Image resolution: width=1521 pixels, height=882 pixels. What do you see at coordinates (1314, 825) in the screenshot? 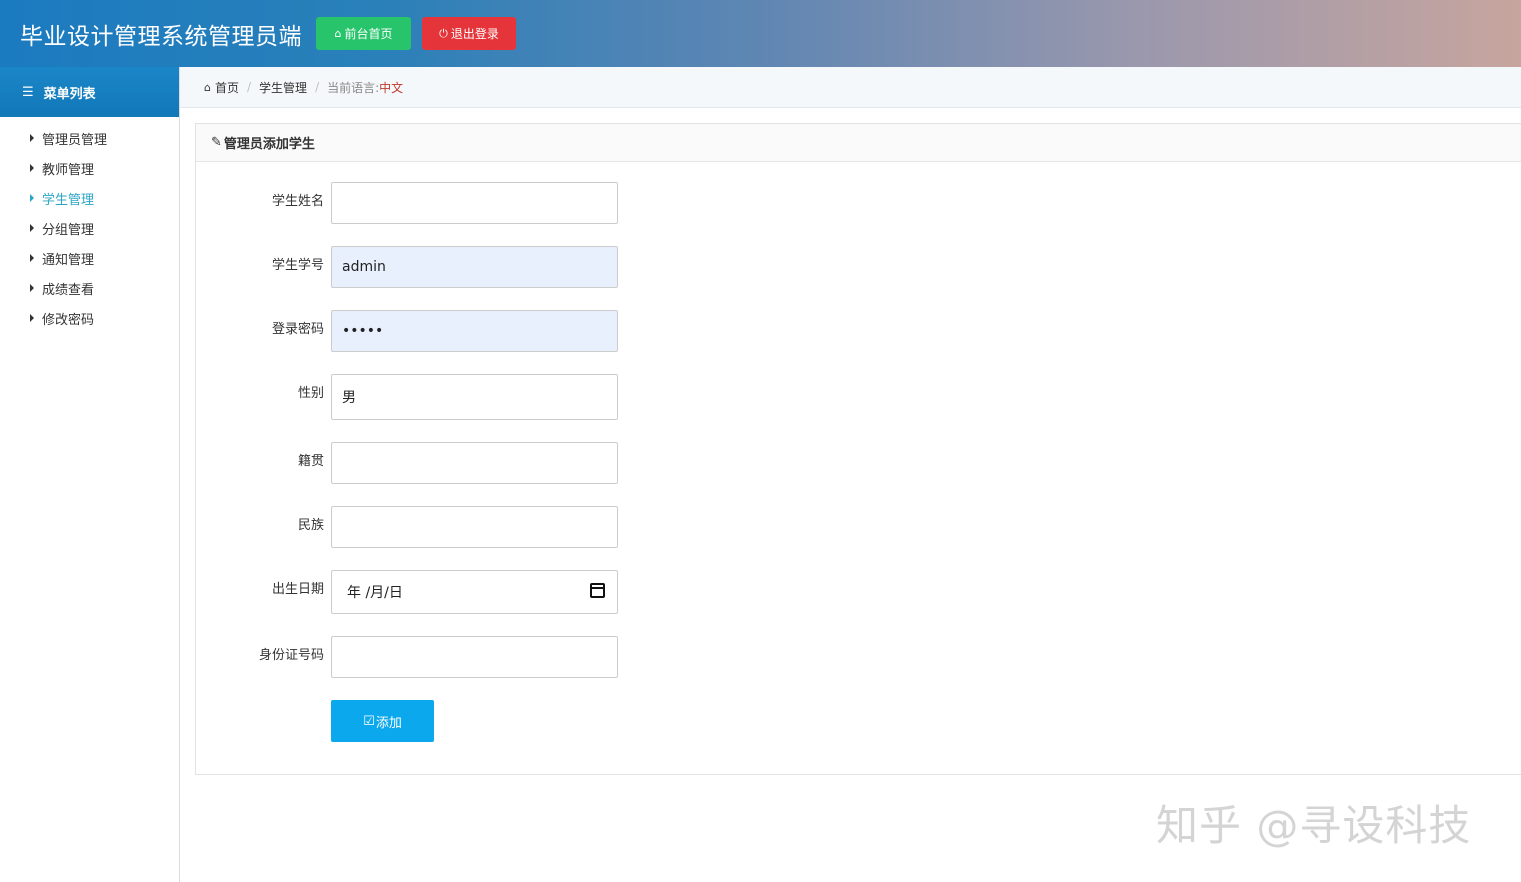
I see `watermark: 知乎 @寻设科技` at bounding box center [1314, 825].